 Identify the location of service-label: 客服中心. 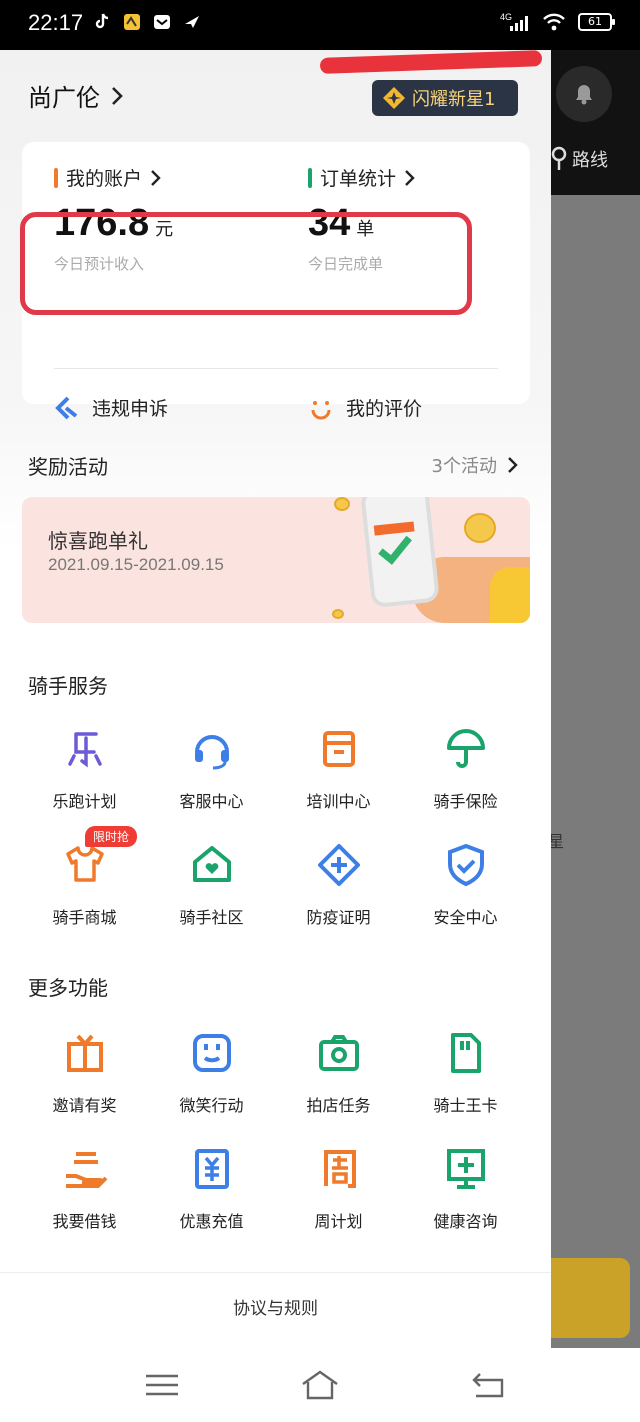
(211, 801).